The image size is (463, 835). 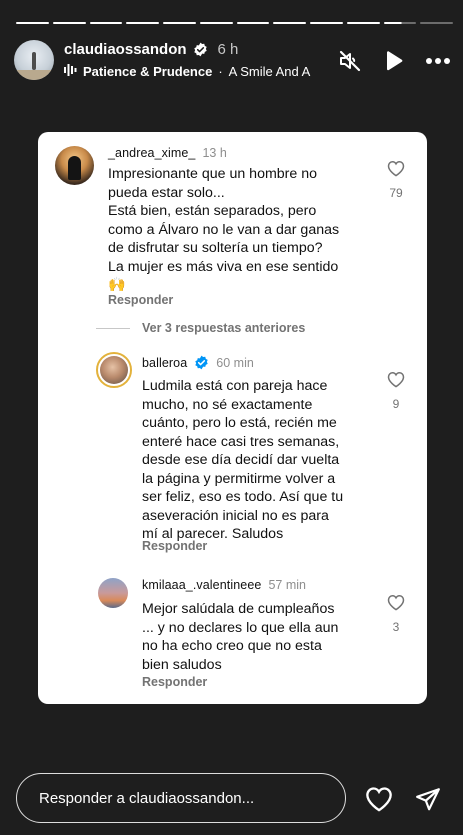 What do you see at coordinates (396, 404) in the screenshot?
I see `like-count: 9` at bounding box center [396, 404].